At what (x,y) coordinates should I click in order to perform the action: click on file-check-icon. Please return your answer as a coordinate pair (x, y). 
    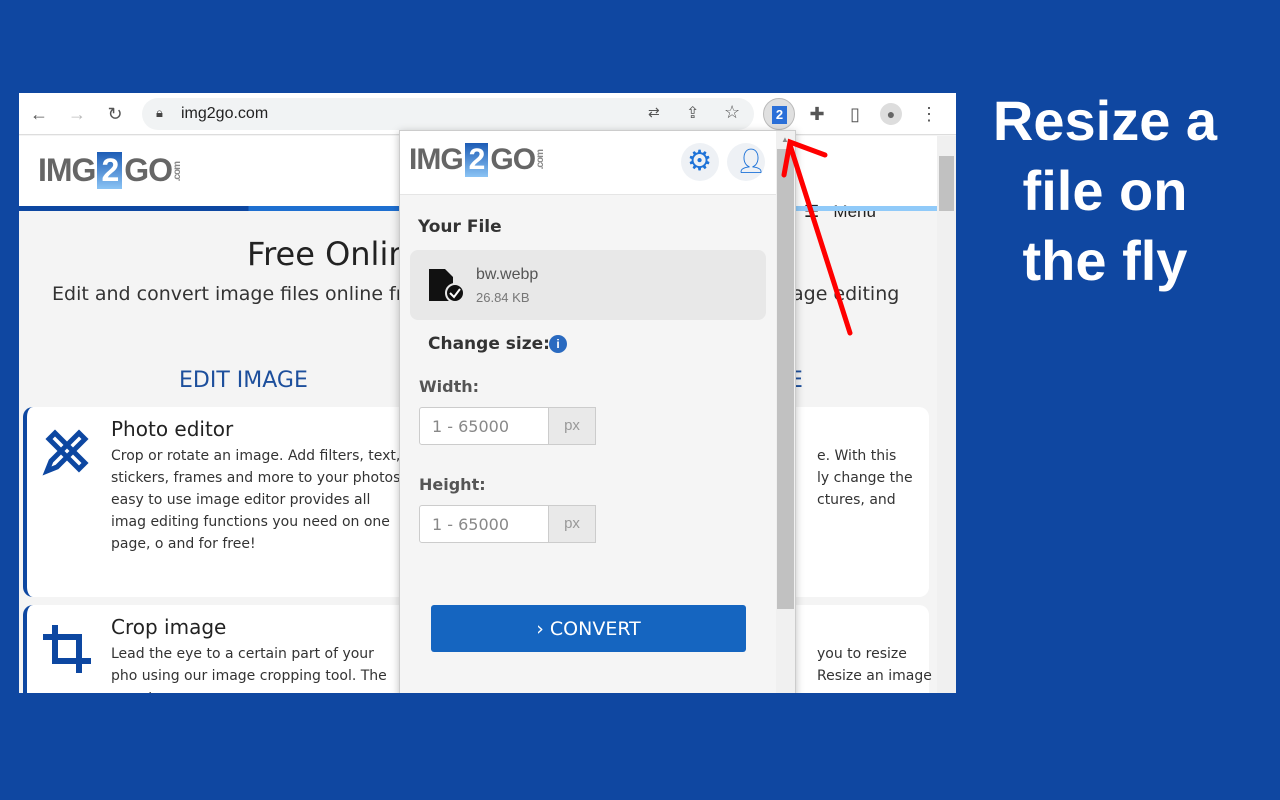
    Looking at the image, I should click on (447, 286).